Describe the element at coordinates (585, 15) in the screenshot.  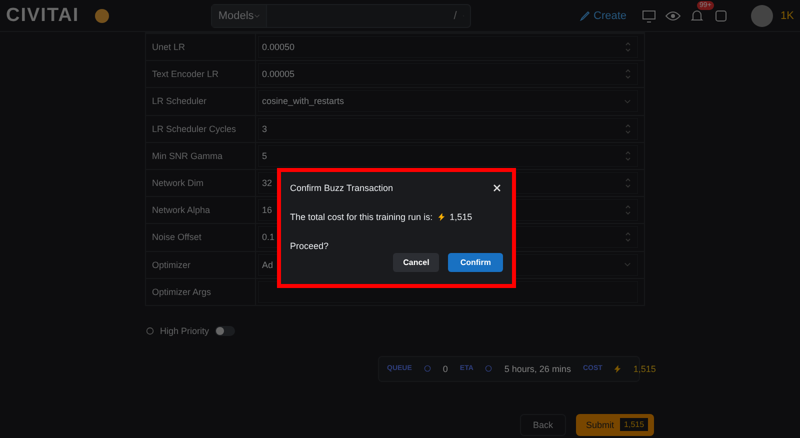
I see `pencil-icon` at that location.